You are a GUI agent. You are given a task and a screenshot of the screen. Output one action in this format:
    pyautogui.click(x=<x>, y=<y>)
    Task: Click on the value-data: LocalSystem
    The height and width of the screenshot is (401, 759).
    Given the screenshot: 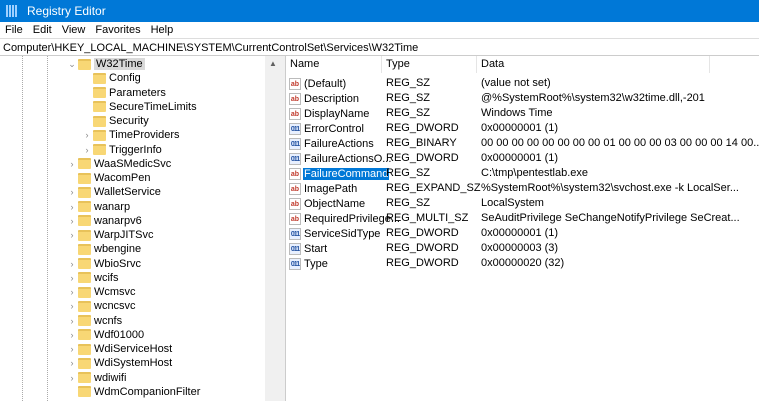 What is the action you would take?
    pyautogui.click(x=512, y=203)
    